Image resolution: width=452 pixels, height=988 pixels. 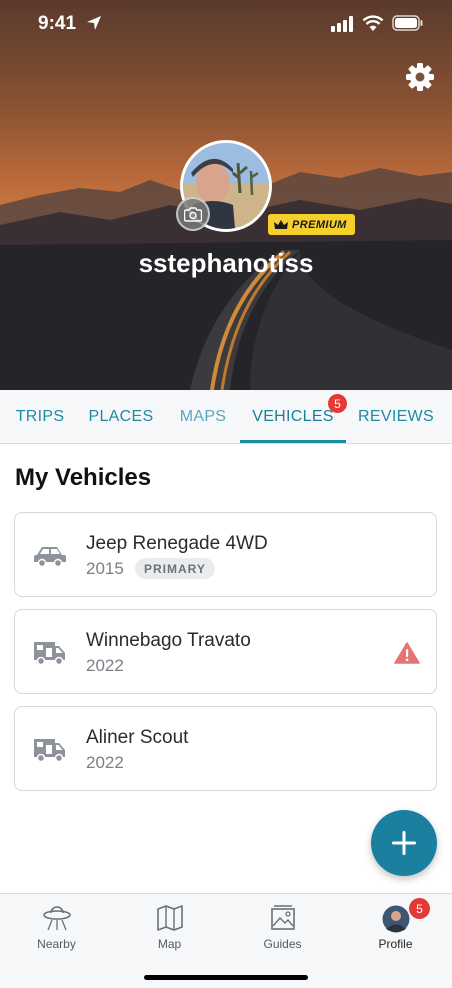 What do you see at coordinates (56, 944) in the screenshot?
I see `nav-label: Nearby` at bounding box center [56, 944].